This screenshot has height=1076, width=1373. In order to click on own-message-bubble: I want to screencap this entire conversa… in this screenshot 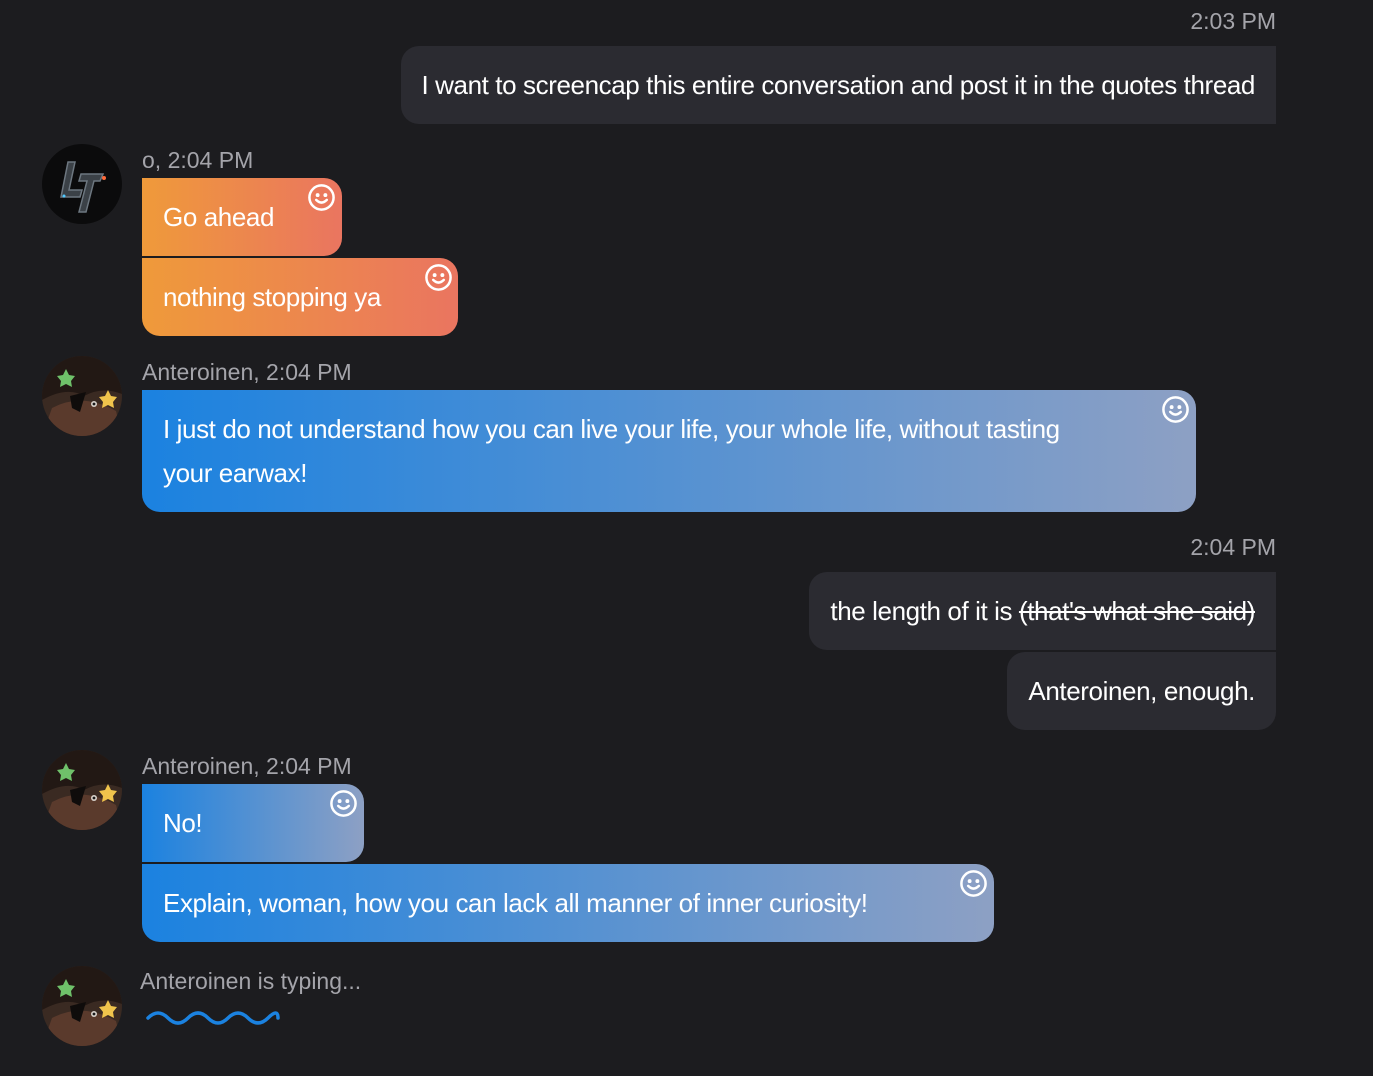, I will do `click(838, 85)`.